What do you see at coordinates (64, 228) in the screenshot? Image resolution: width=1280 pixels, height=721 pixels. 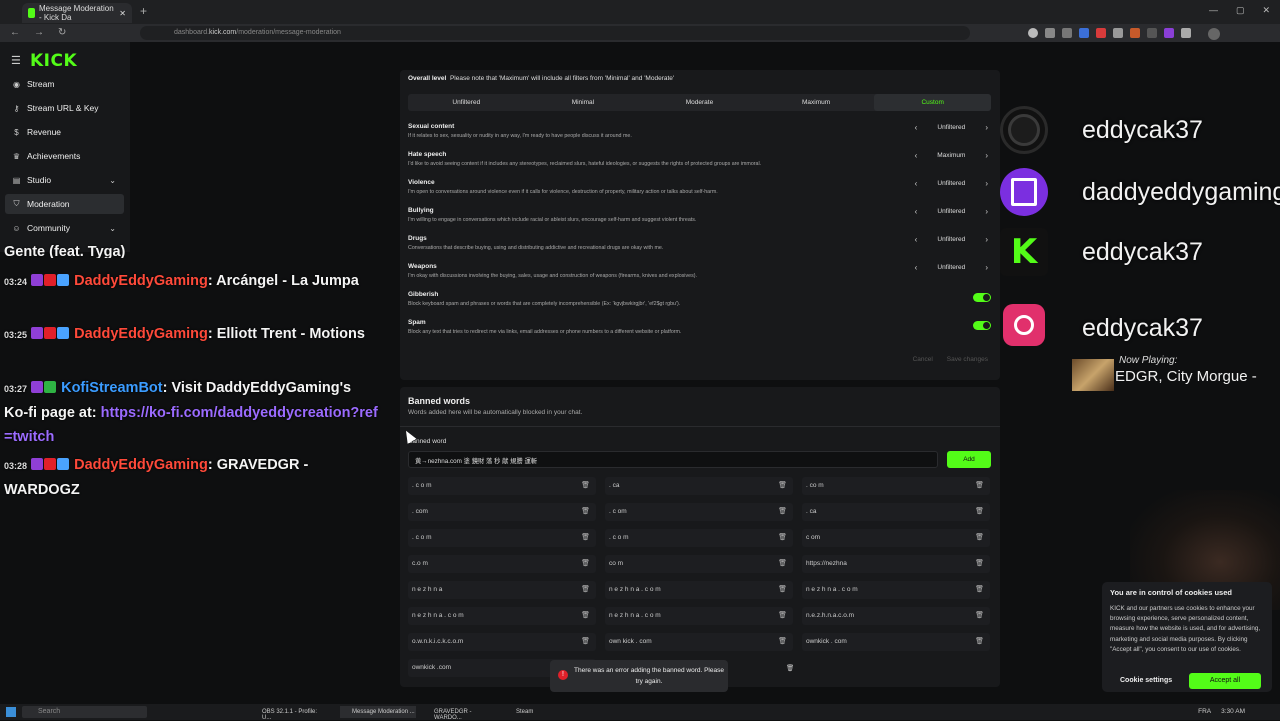 I see `sidebar-item-community: ☺ Community ⌄` at bounding box center [64, 228].